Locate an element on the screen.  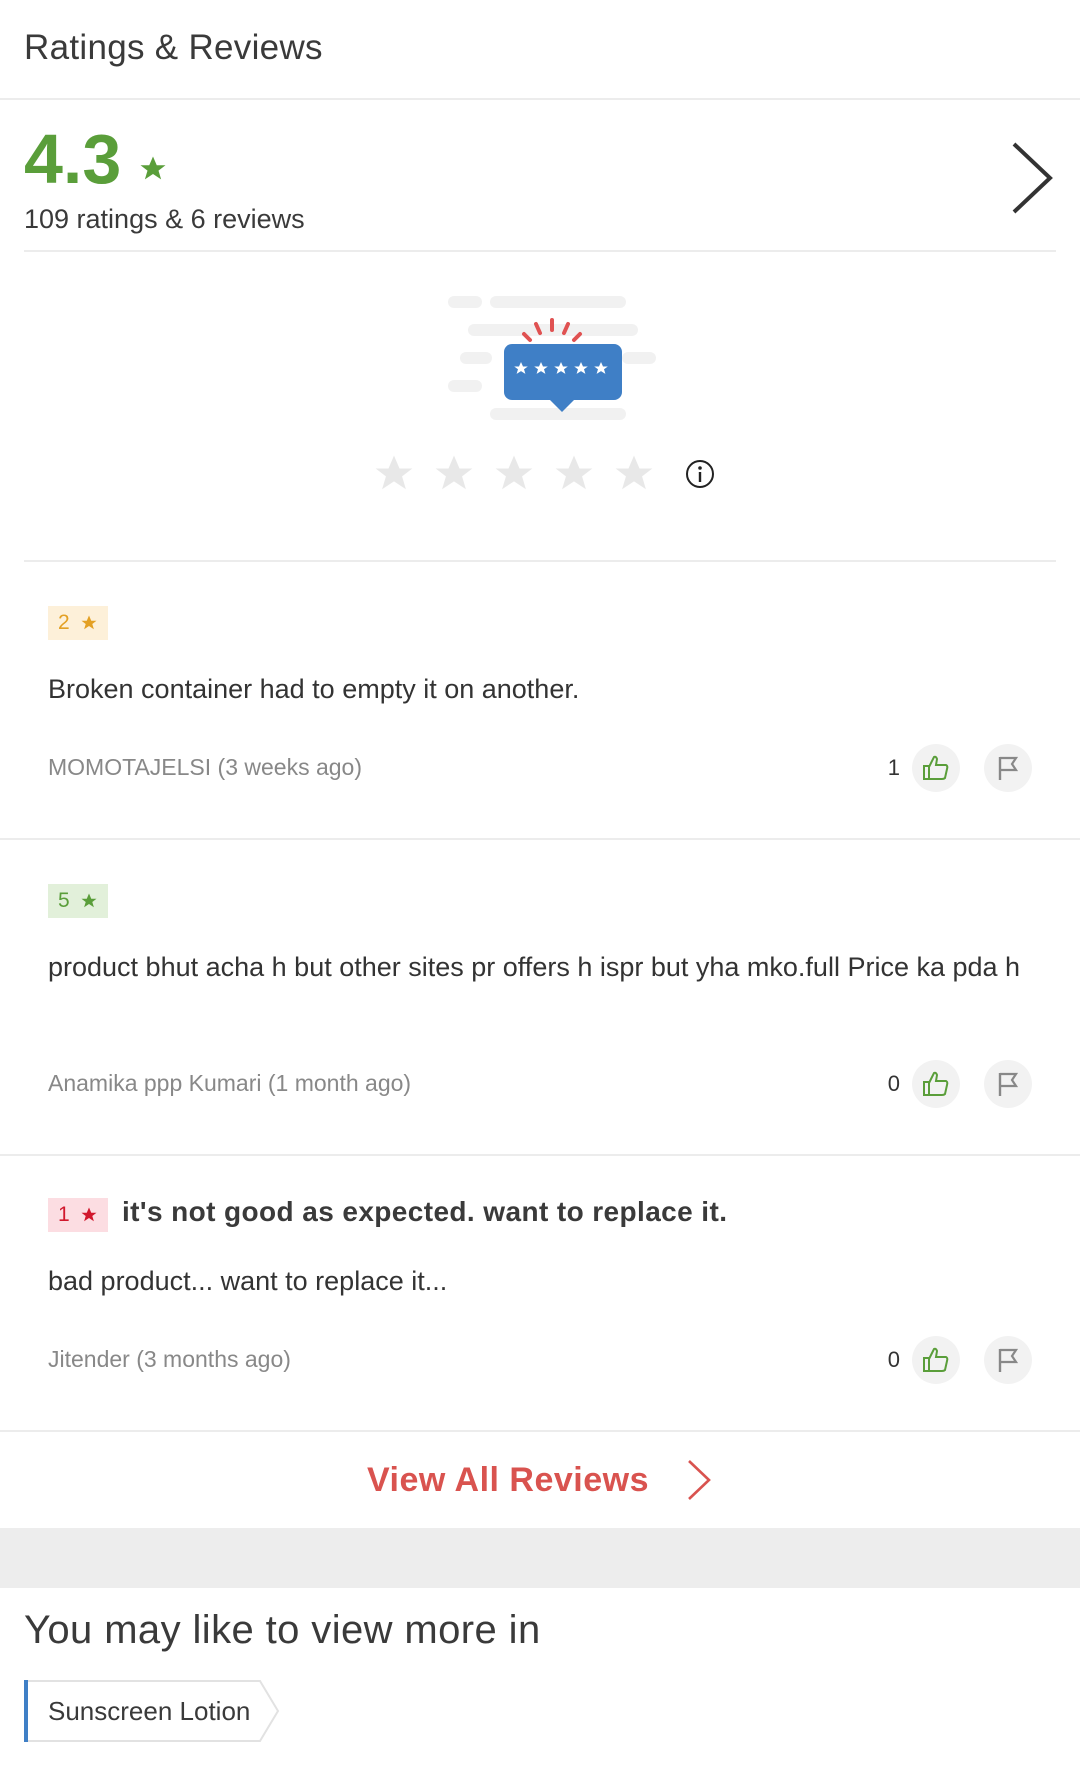
review-author: MOMOTAJELSI (3 weeks ago) is located at coordinates (205, 767).